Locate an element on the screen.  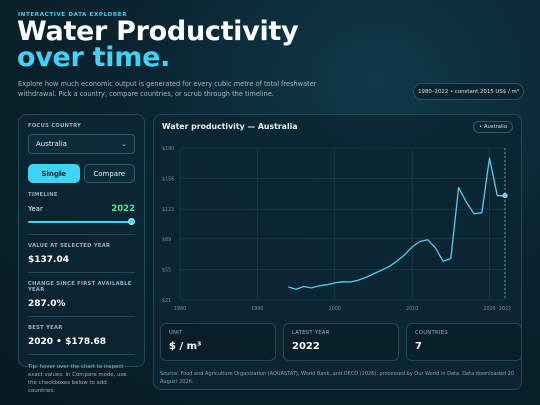
year-label: Year is located at coordinates (35, 209).